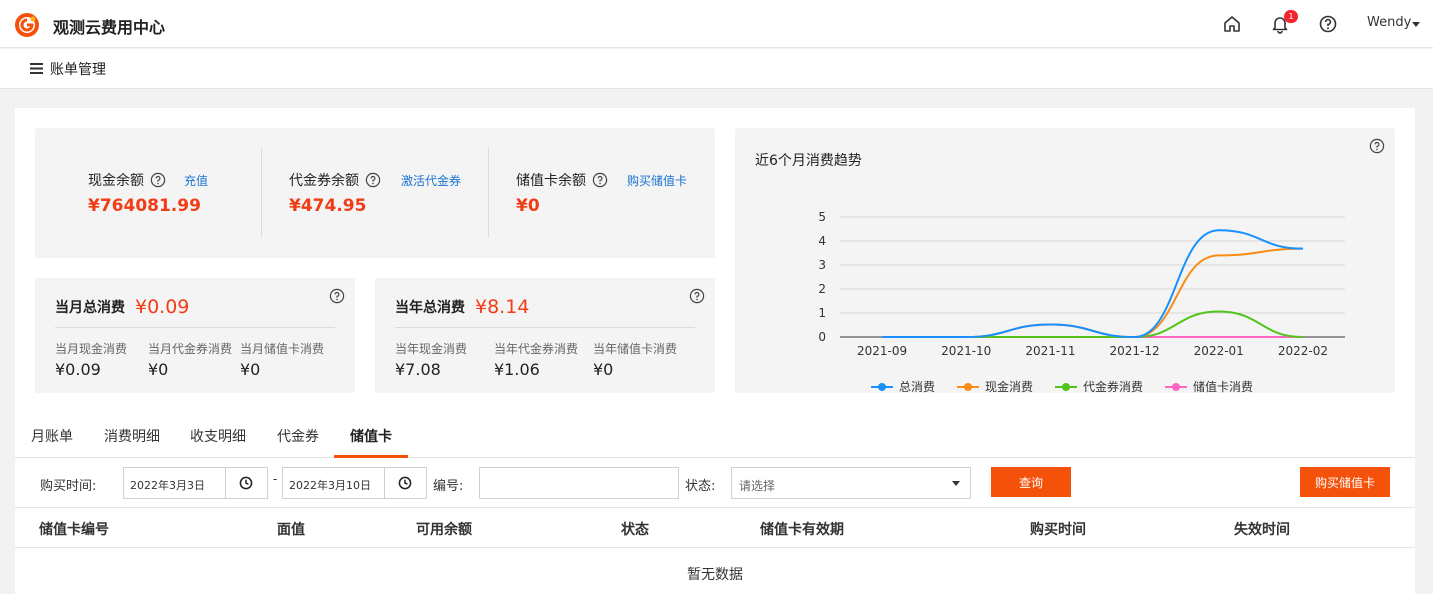 The height and width of the screenshot is (594, 1433). I want to click on column-header: 可用余额, so click(444, 529).